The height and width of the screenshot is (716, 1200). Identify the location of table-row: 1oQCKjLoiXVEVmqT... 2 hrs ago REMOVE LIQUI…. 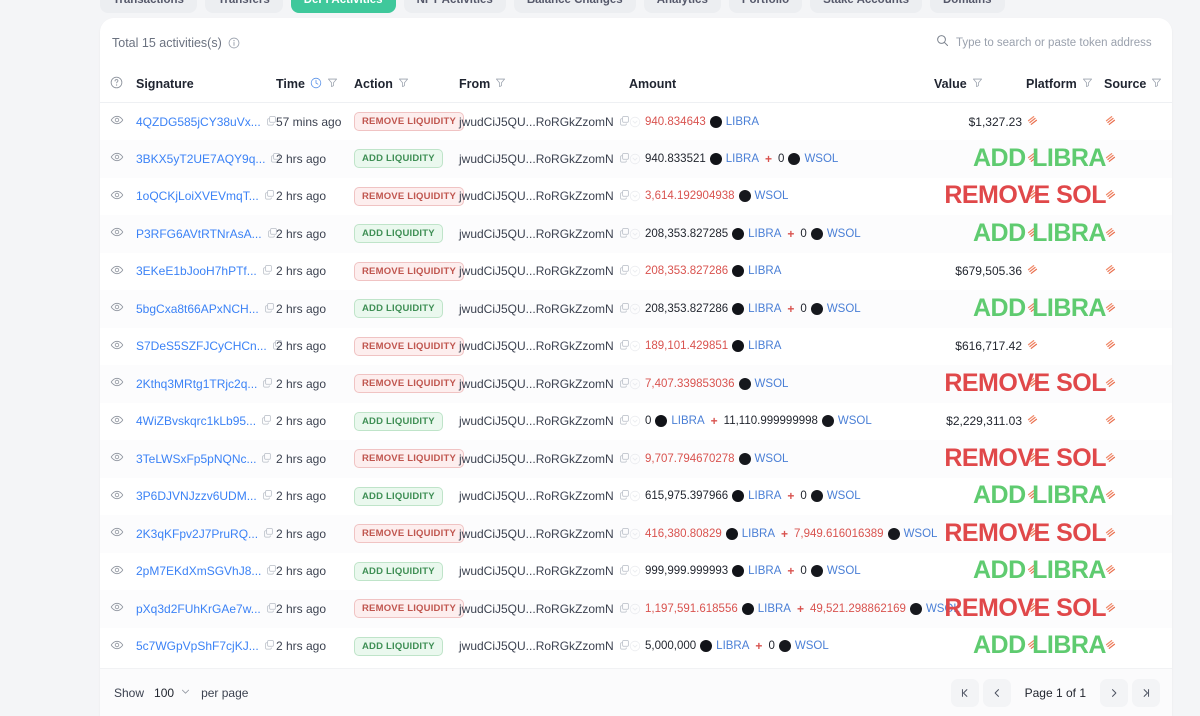
(636, 196).